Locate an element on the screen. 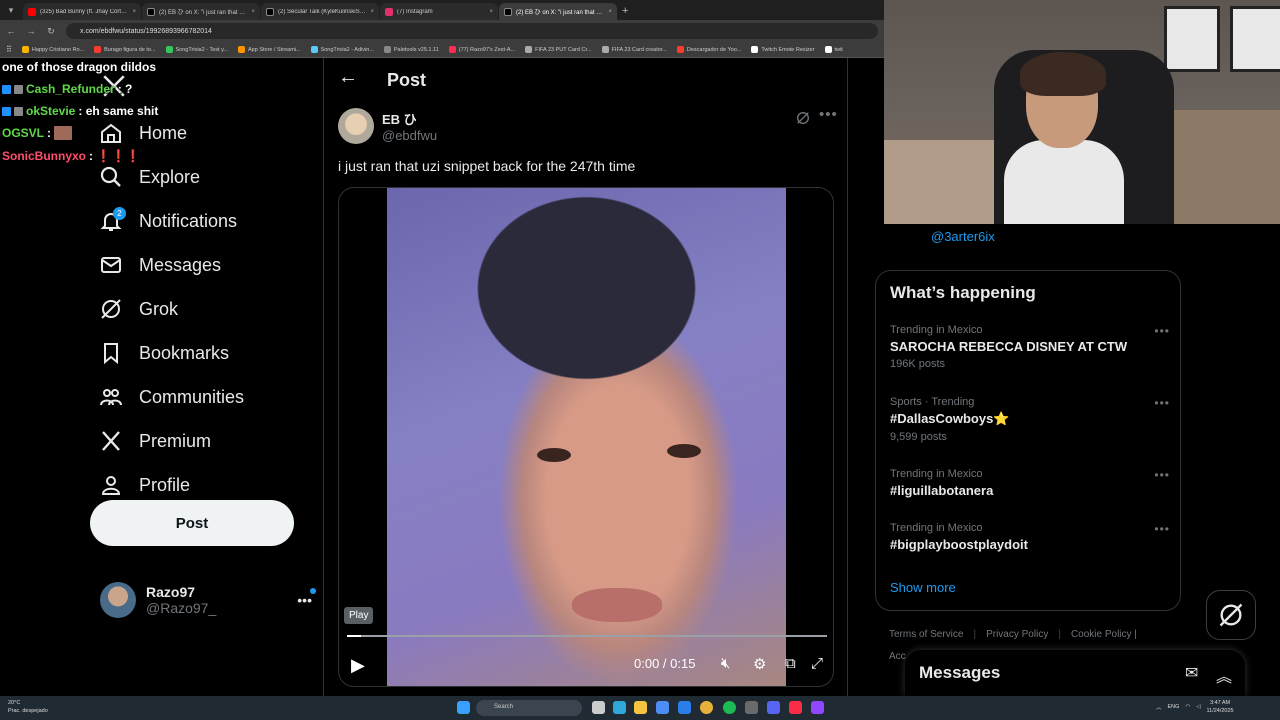  bookmark-favicon-icon is located at coordinates (680, 49).